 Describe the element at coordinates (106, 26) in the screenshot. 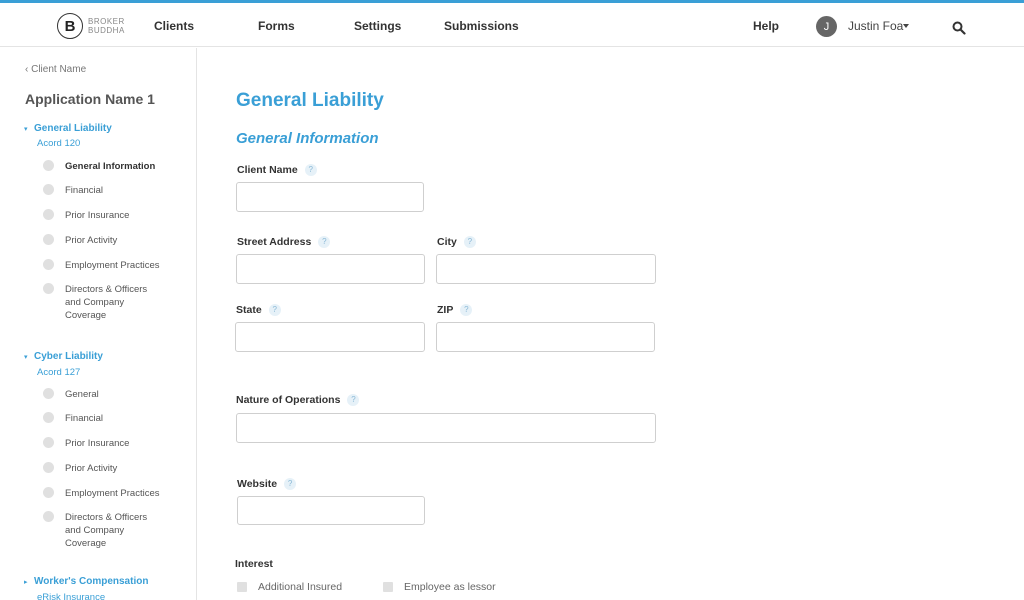

I see `brand-logo-text: BROKER BUDDHA` at that location.